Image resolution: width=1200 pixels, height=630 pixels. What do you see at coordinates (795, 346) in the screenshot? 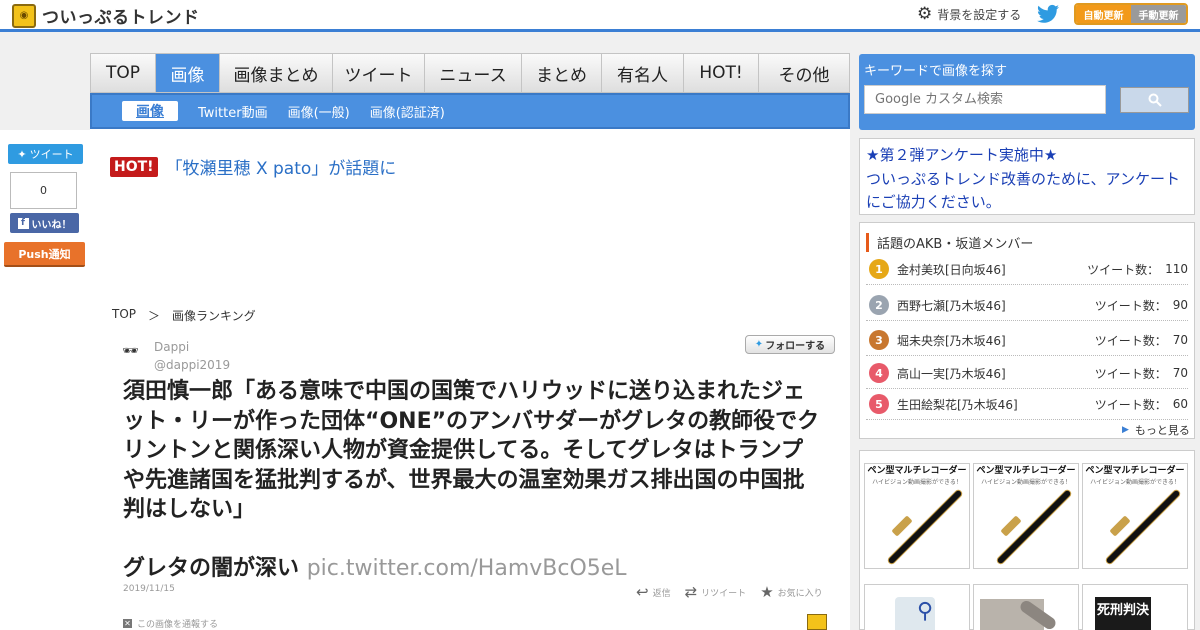
I see `follow-label: フォローする` at bounding box center [795, 346].